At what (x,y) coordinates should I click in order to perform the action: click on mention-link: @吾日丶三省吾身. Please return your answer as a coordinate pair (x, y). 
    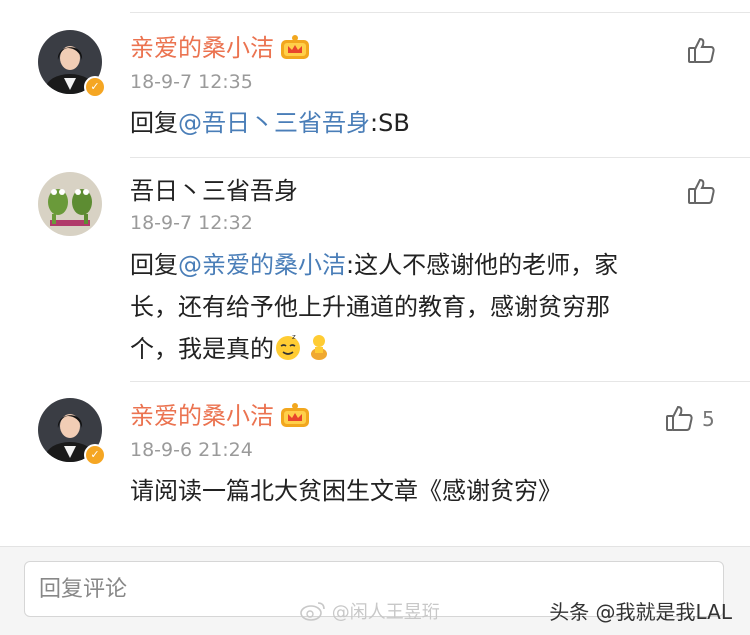
    Looking at the image, I should click on (274, 123).